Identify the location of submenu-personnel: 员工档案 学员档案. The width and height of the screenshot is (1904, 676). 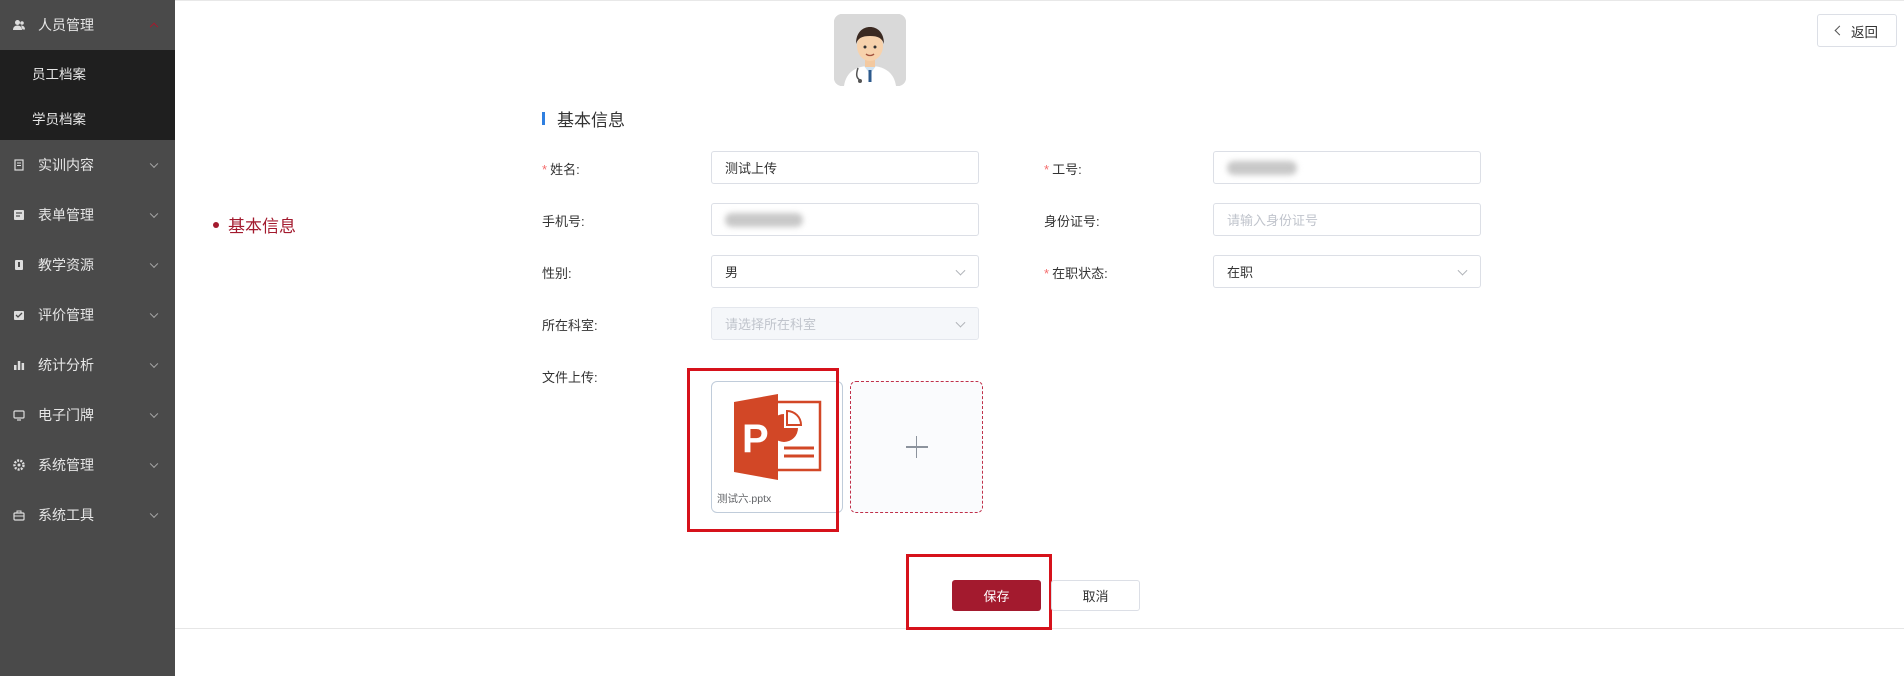
(87, 95).